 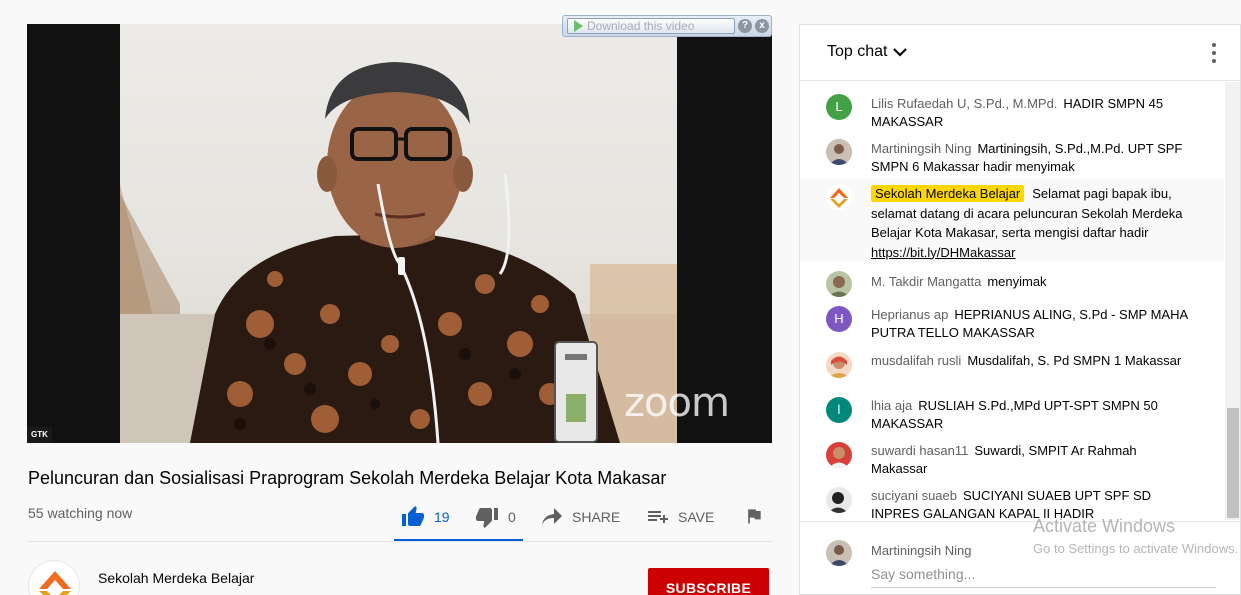 What do you see at coordinates (926, 281) in the screenshot?
I see `chat-author: M. Takdir Mangatta` at bounding box center [926, 281].